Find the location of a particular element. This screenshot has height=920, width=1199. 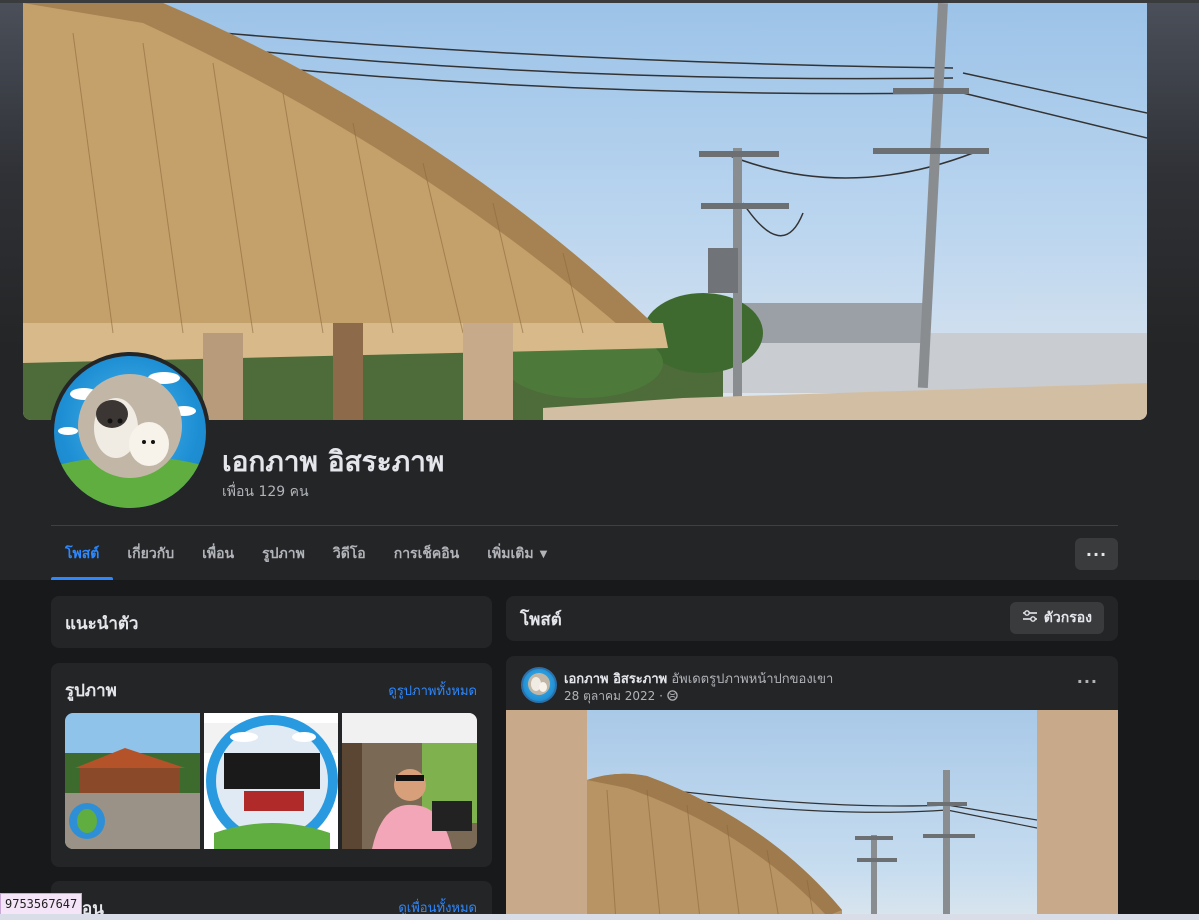

post-author-name: เอกภาพ อิสระภาพ is located at coordinates (615, 679).